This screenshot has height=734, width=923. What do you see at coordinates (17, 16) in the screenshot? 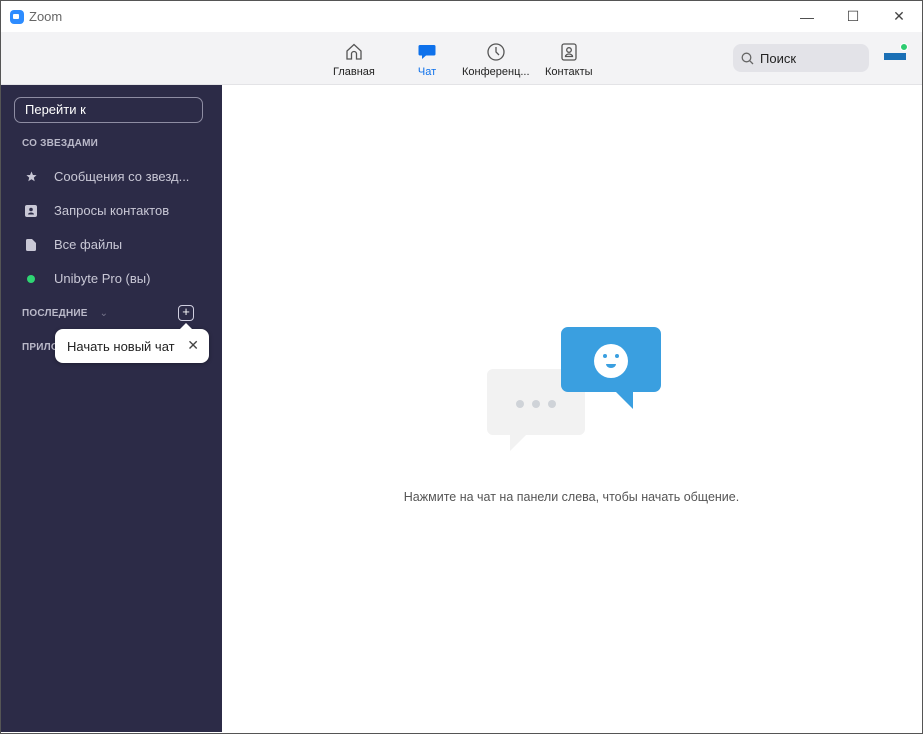
I see `zoom-logo-icon` at bounding box center [17, 16].